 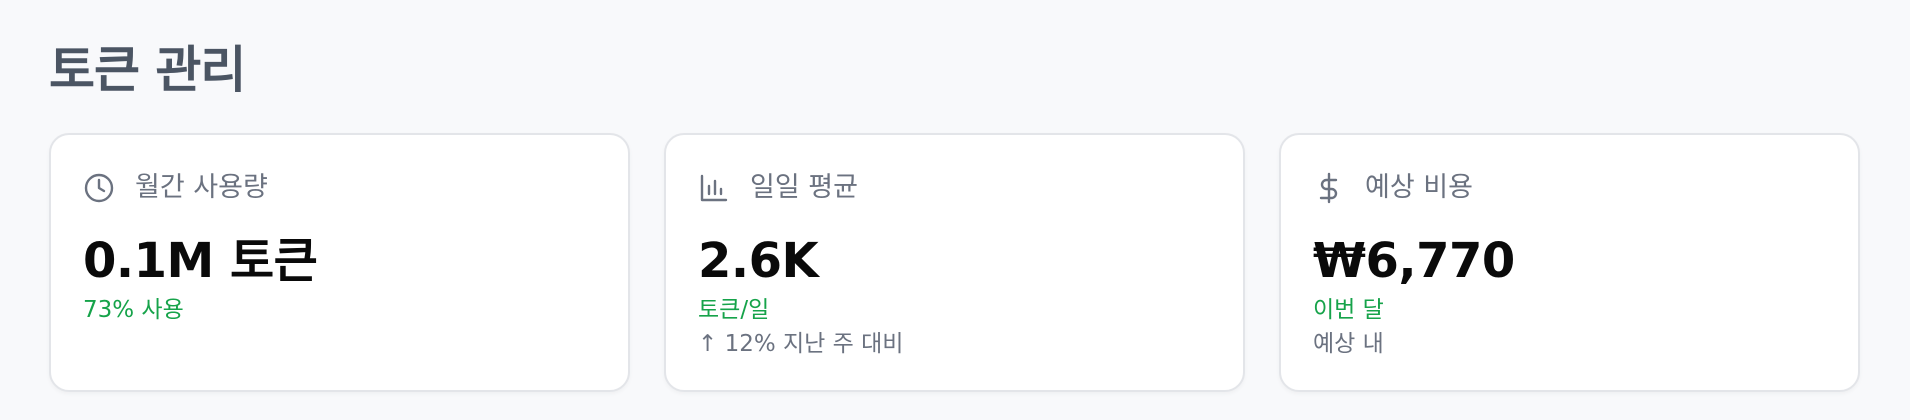 I want to click on card-label: 일일 평균, so click(x=804, y=187).